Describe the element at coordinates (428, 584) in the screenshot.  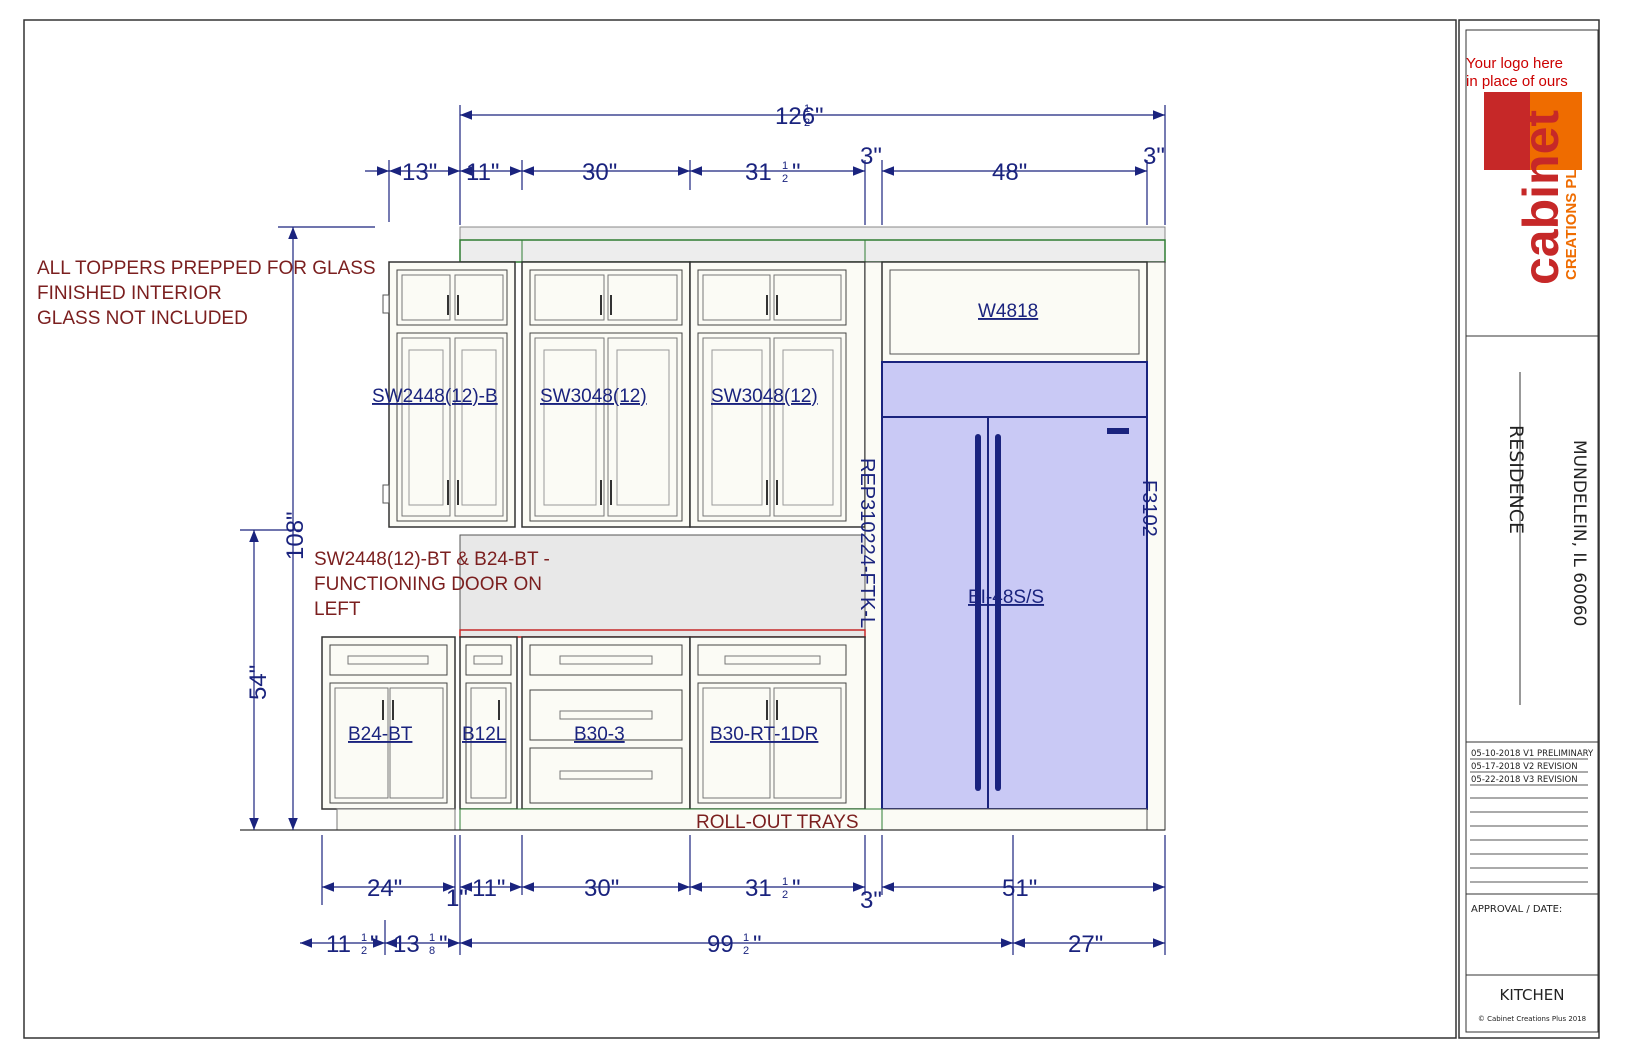
I see `note-bt-2: FUNCTIONING DOOR ON` at that location.